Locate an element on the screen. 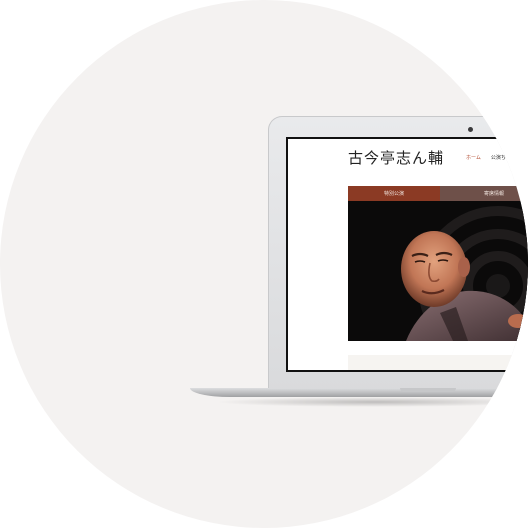 The image size is (528, 528). tab-special-performance: 特別公演 is located at coordinates (394, 193).